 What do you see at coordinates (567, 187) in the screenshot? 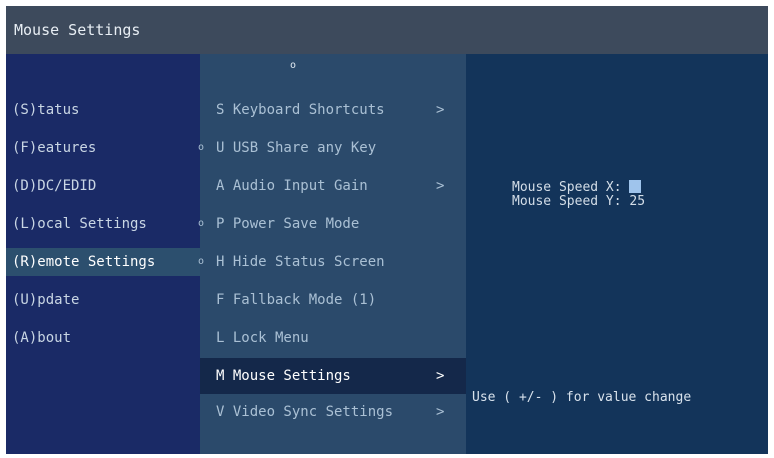
I see `mouse-speed-x-label: Mouse Speed X:` at bounding box center [567, 187].